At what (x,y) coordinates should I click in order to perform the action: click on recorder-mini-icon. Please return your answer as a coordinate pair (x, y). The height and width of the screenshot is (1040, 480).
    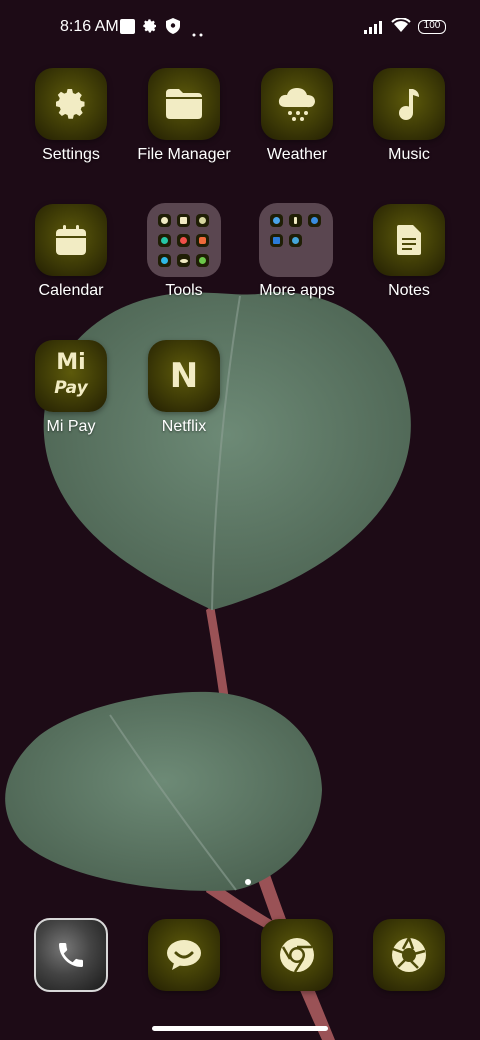
    Looking at the image, I should click on (183, 240).